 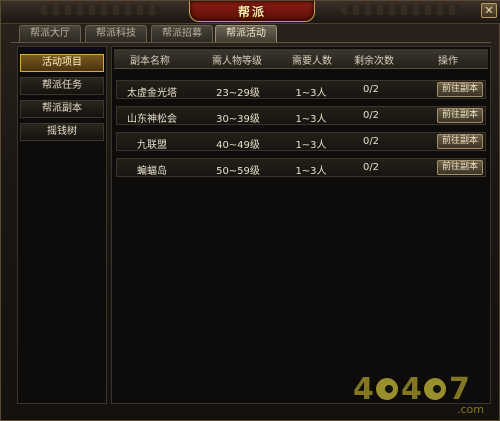 I want to click on dungeon-name: 蝙蝠岛, so click(x=152, y=171).